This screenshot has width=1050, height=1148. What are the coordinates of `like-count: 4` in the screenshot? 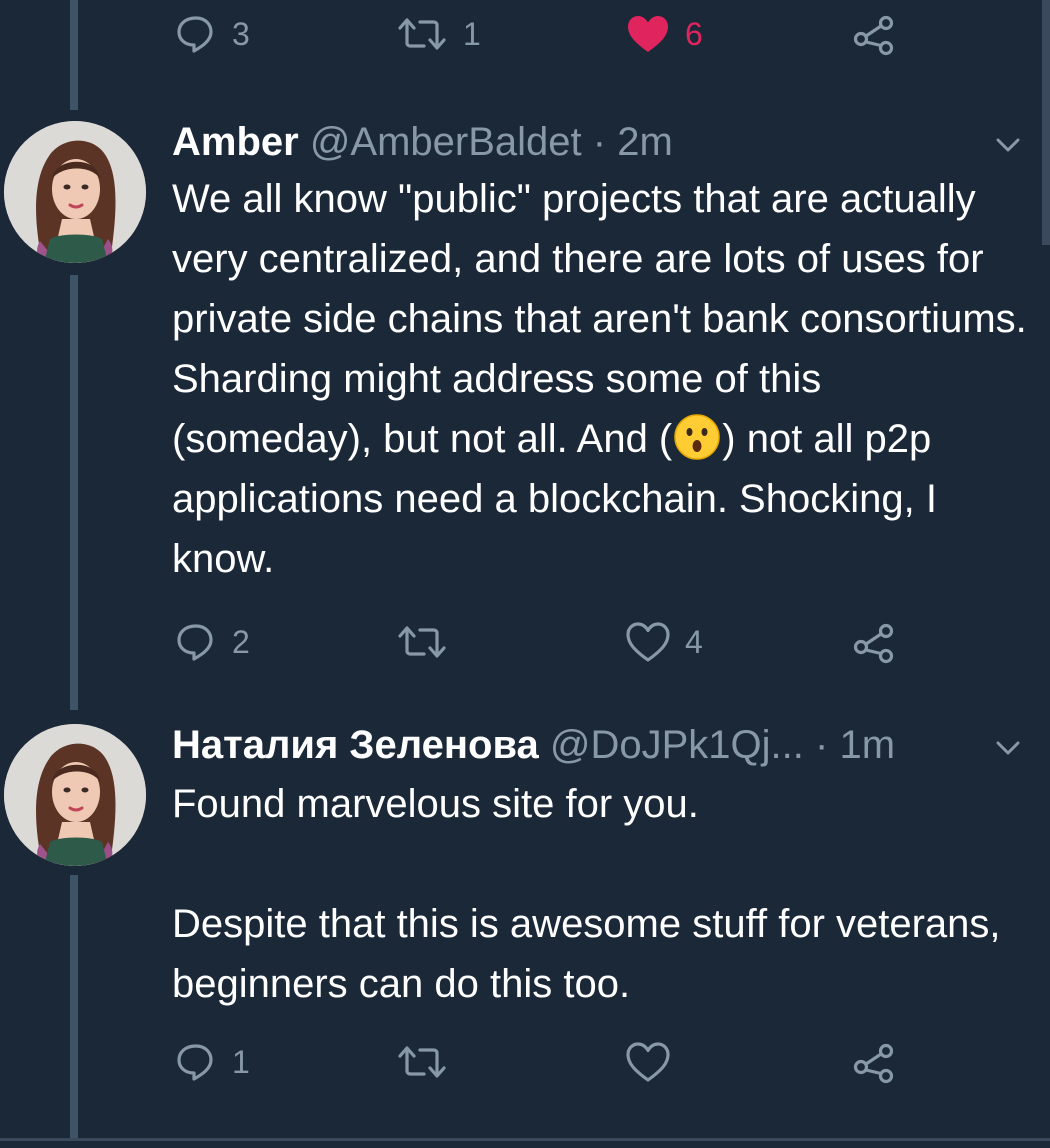 It's located at (694, 642).